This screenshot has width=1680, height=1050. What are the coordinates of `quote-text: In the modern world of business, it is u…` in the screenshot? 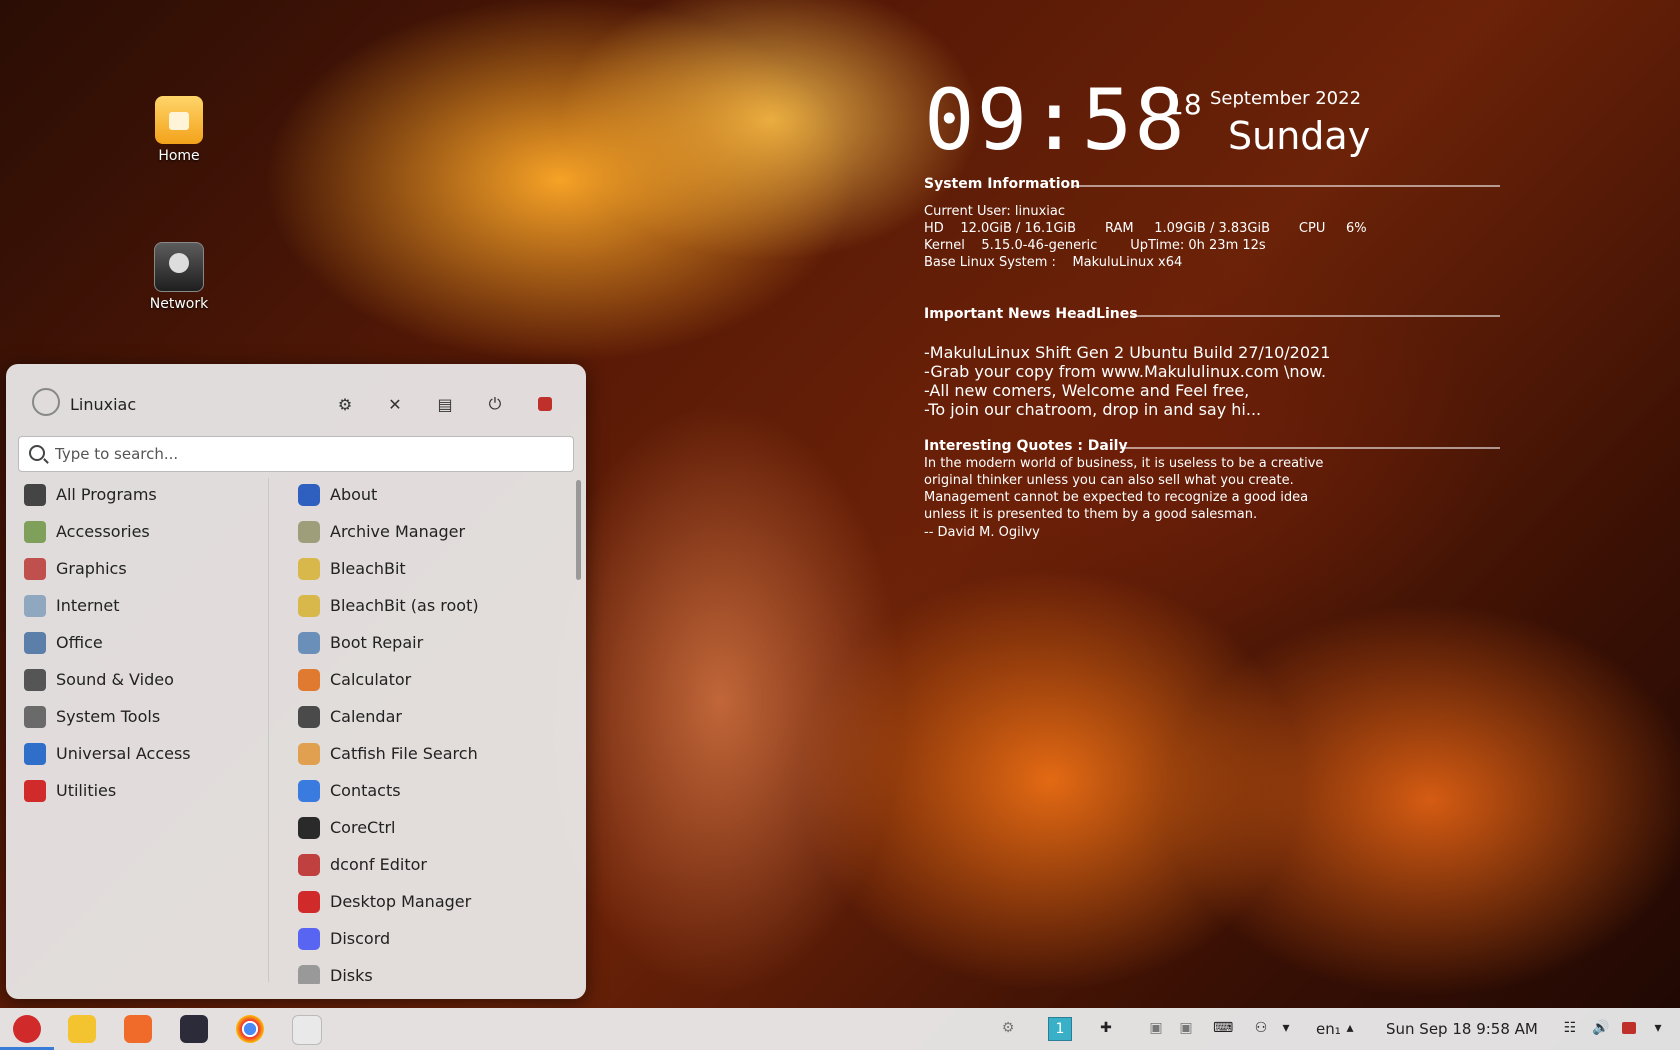 It's located at (1124, 489).